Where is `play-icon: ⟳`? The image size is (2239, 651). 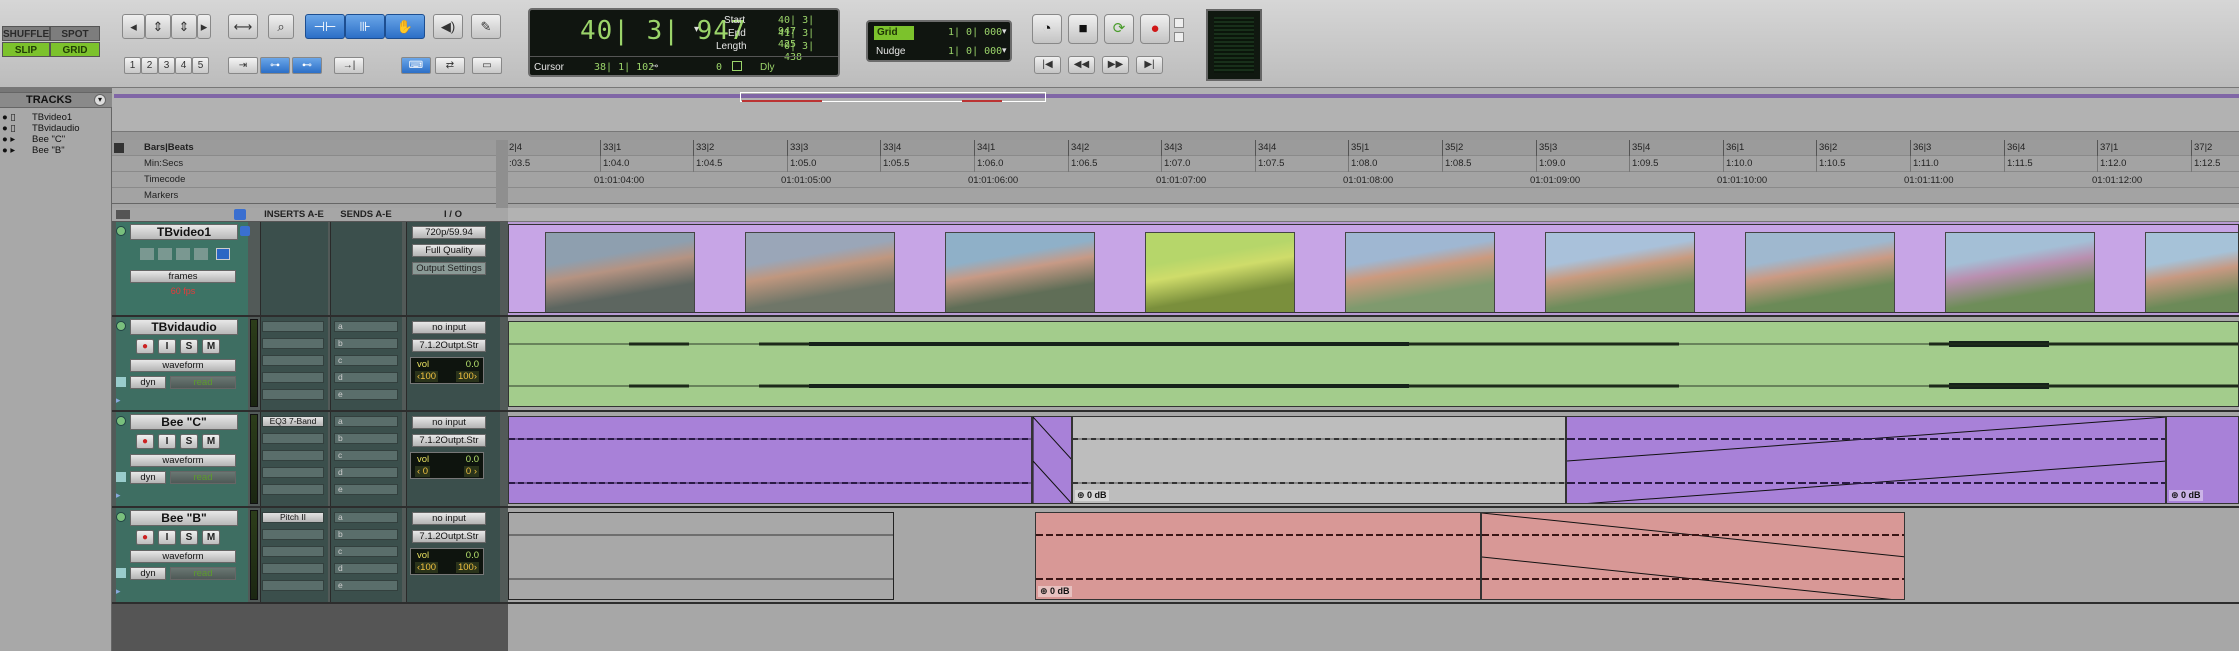
play-icon: ⟳ is located at coordinates (1119, 29).